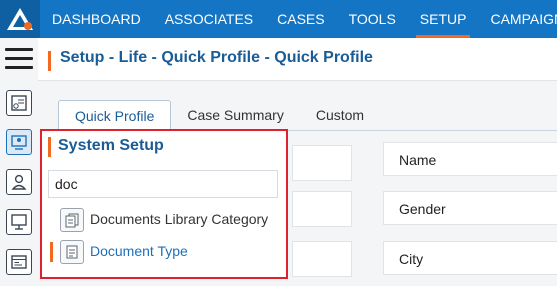 This screenshot has width=557, height=286. Describe the element at coordinates (470, 258) in the screenshot. I see `field-city: City` at that location.